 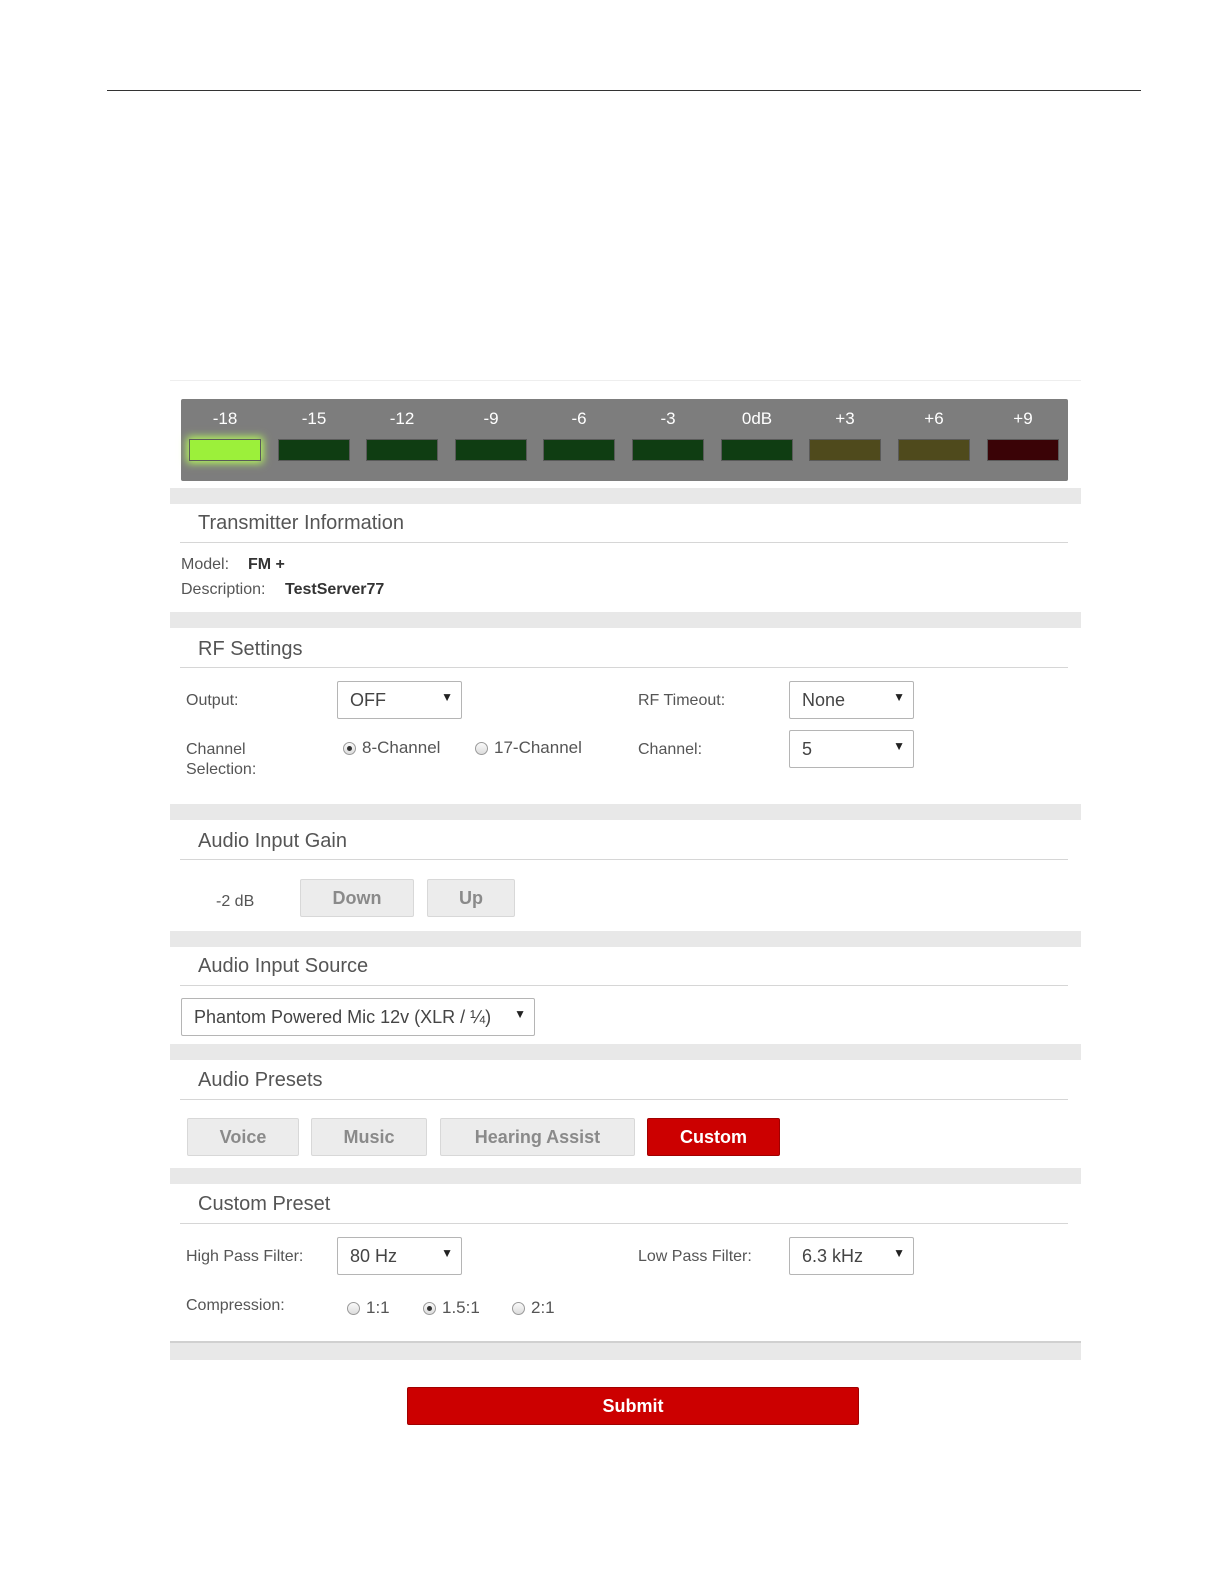 What do you see at coordinates (245, 1256) in the screenshot?
I see `high-pass-filter-label: High Pass Filter:` at bounding box center [245, 1256].